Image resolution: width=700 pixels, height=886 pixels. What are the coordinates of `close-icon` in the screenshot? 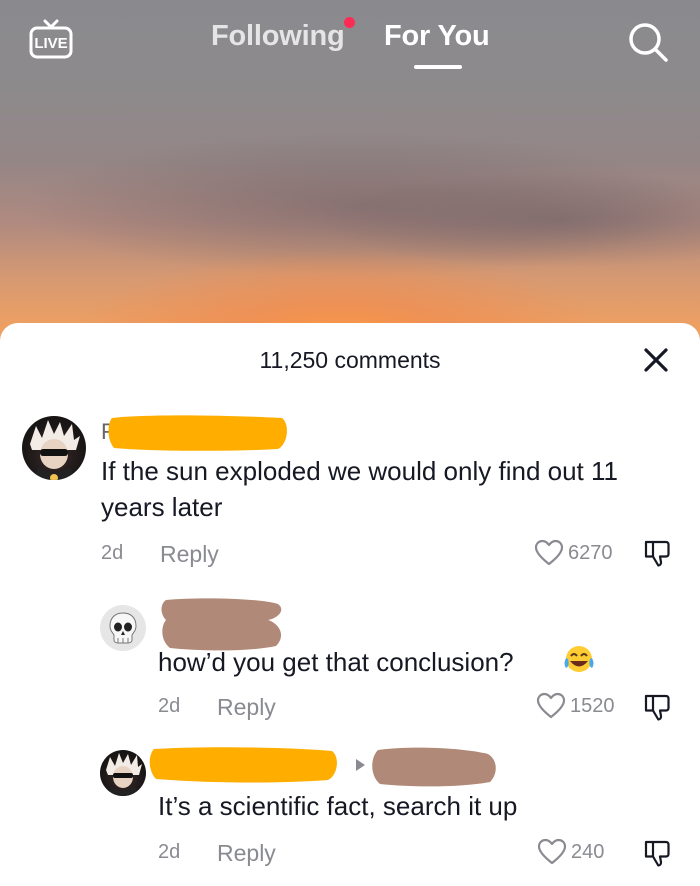 It's located at (656, 360).